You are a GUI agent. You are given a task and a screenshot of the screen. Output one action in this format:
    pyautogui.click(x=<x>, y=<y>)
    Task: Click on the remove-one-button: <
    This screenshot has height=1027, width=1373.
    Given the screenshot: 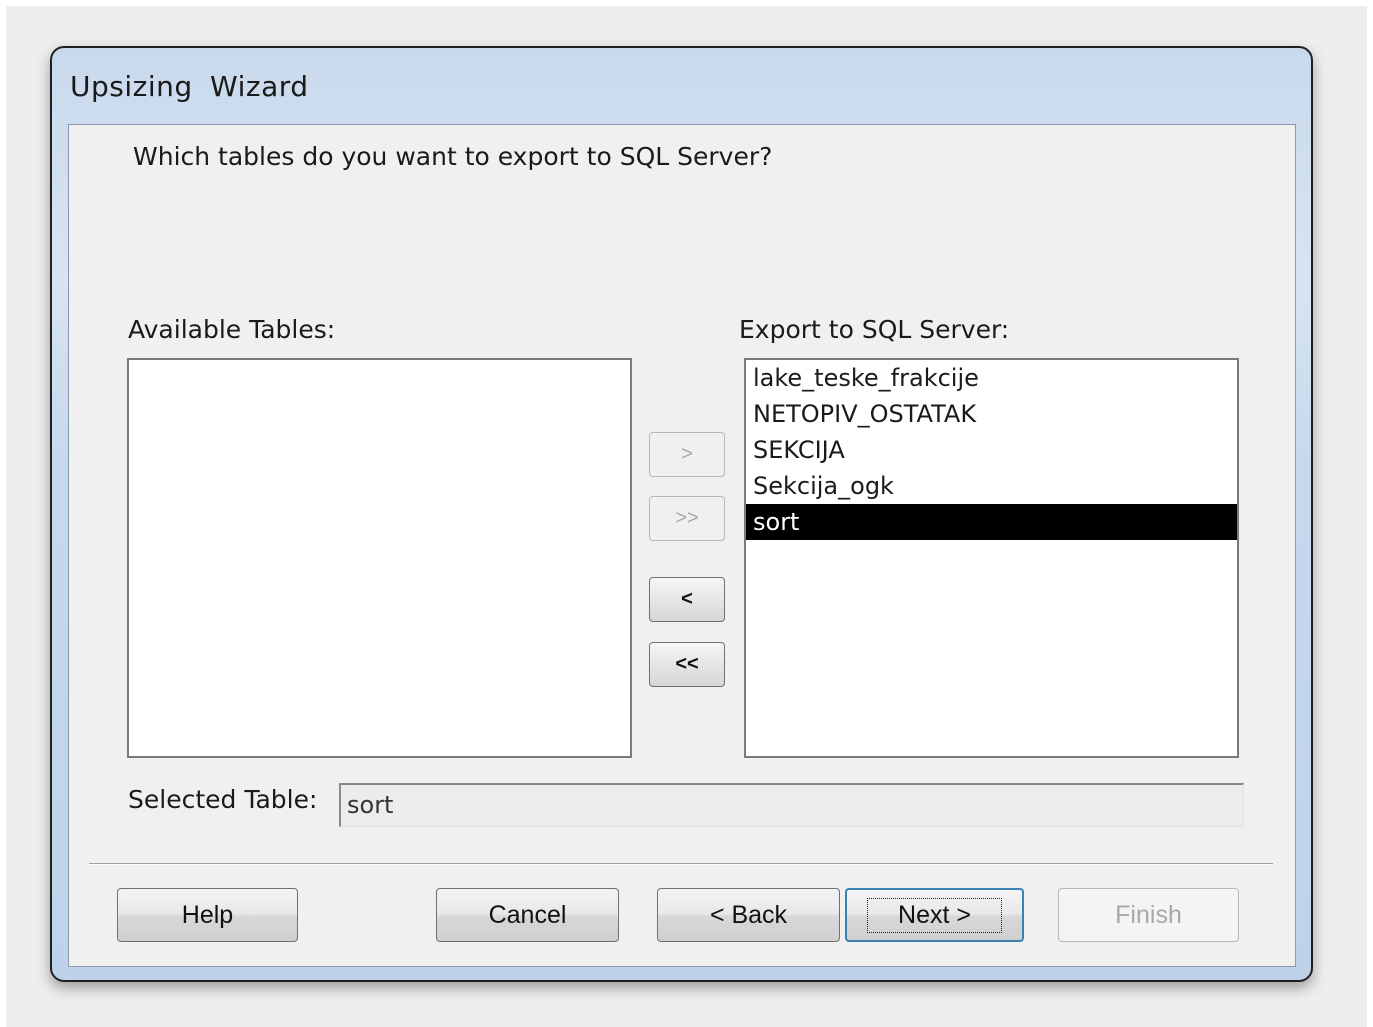 What is the action you would take?
    pyautogui.click(x=687, y=599)
    